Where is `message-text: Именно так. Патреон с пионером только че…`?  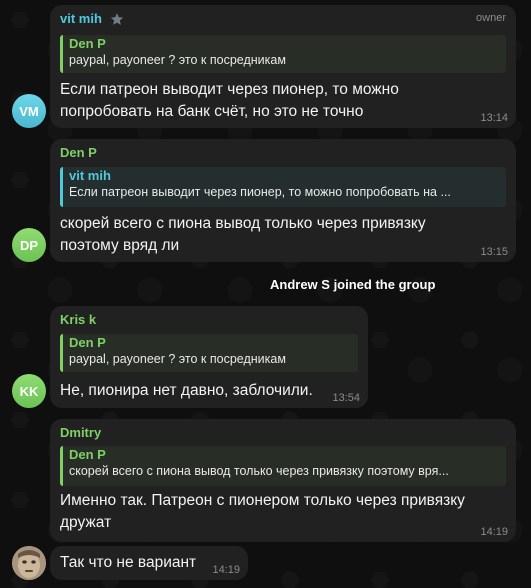 message-text: Именно так. Патреон с пионером только че… is located at coordinates (262, 511).